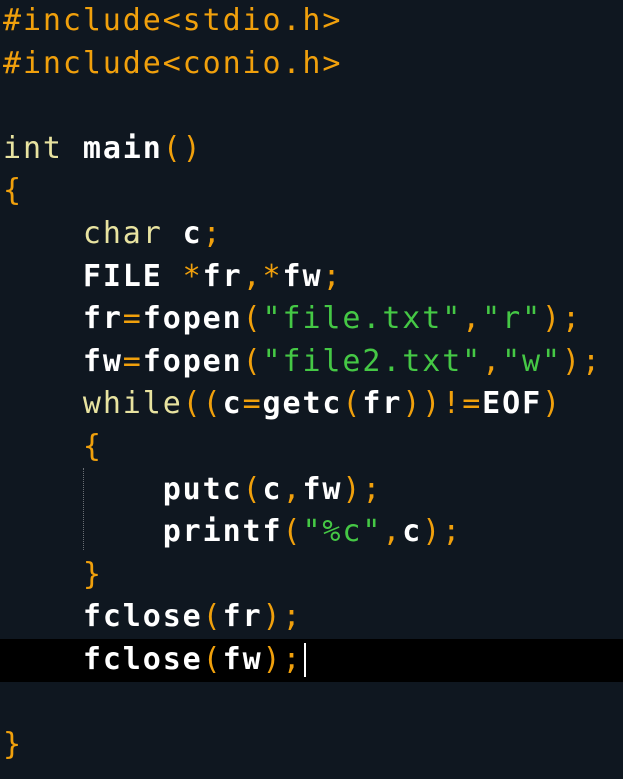 The width and height of the screenshot is (623, 779). Describe the element at coordinates (182, 148) in the screenshot. I see `punctuation-token: ()` at that location.